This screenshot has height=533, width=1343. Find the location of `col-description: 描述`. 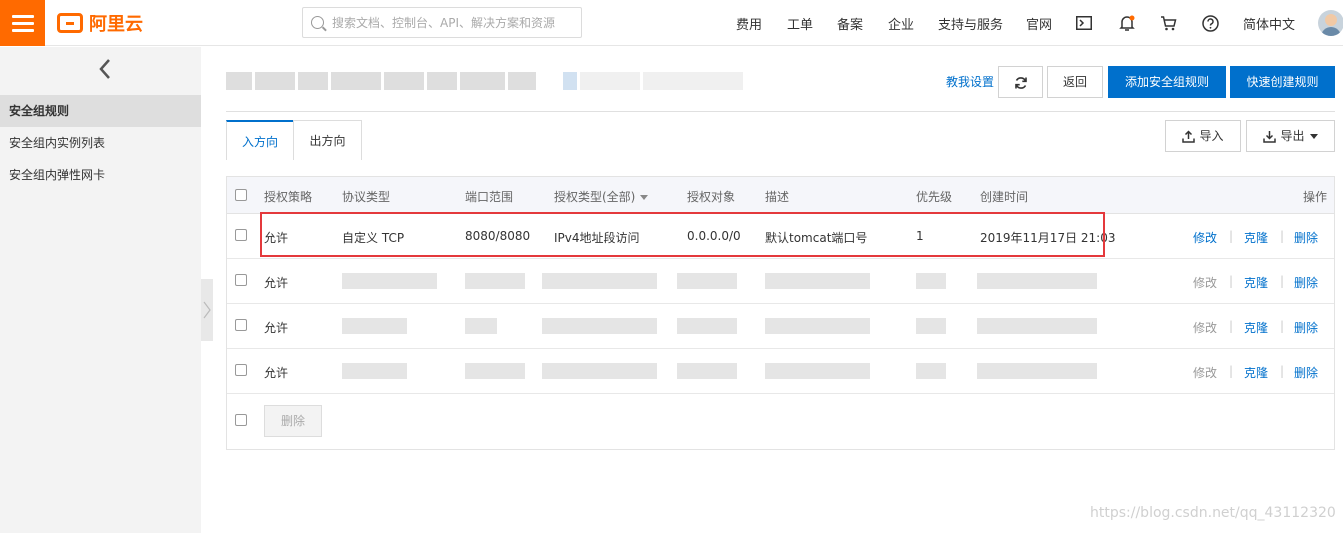

col-description: 描述 is located at coordinates (777, 197).